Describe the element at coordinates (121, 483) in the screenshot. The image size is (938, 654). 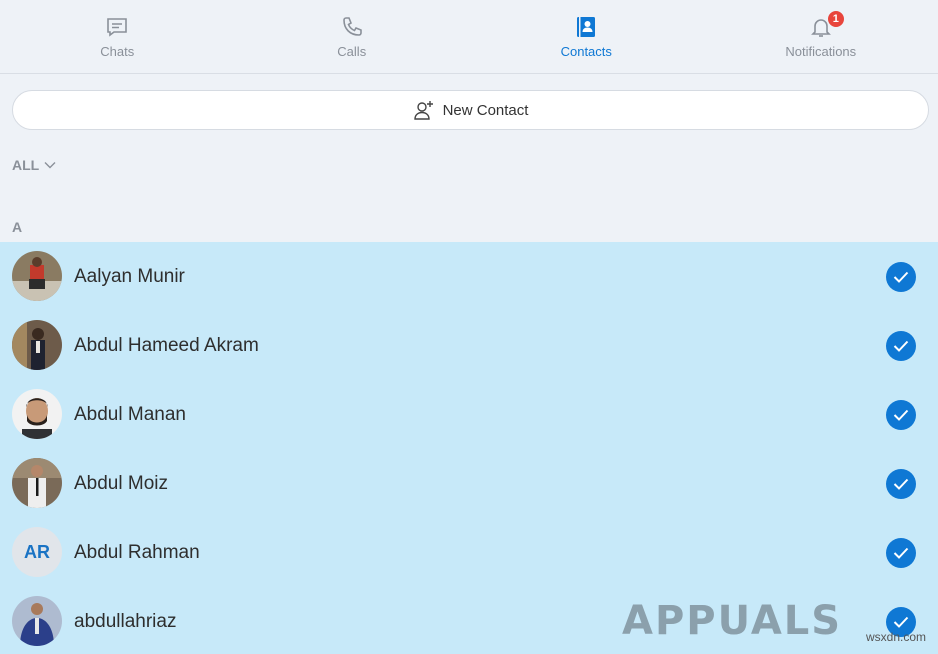
I see `contact-name: Abdul Moiz` at that location.